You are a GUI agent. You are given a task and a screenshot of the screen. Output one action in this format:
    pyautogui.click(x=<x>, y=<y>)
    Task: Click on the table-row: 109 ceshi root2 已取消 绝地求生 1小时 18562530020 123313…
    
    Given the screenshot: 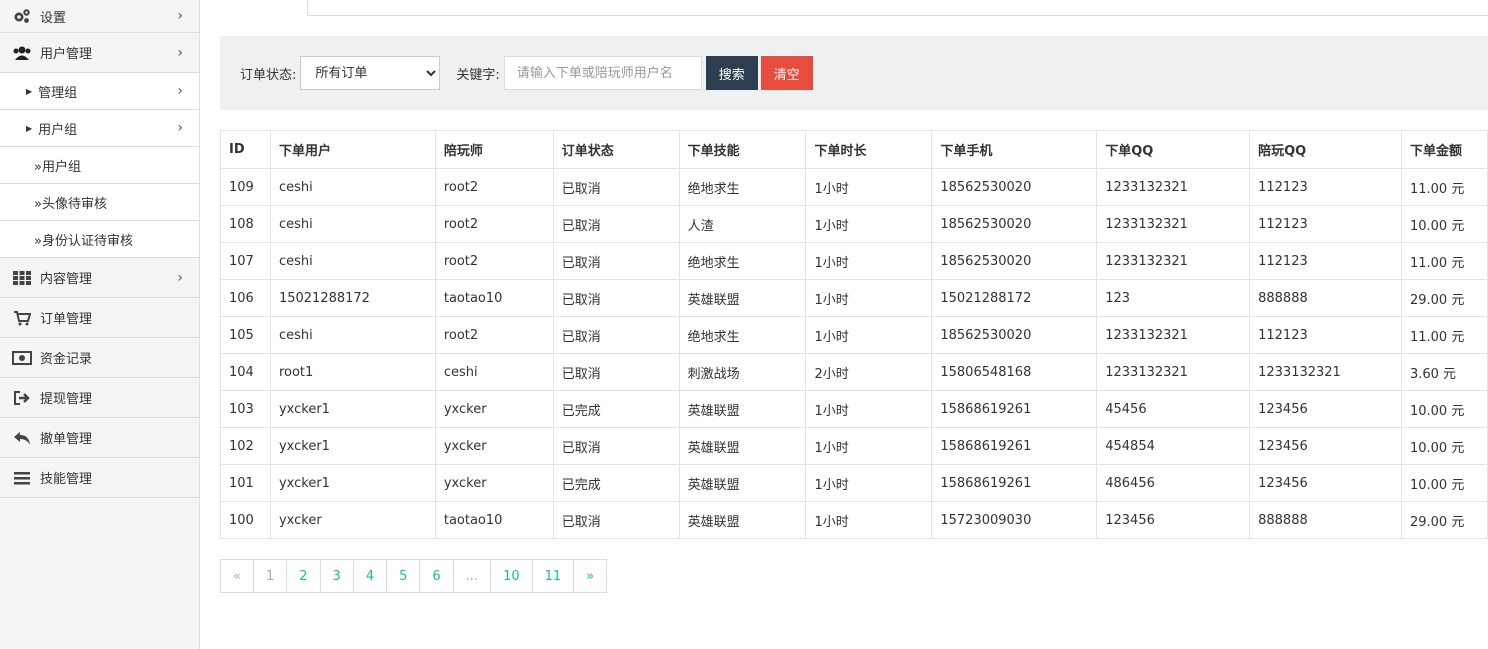 What is the action you would take?
    pyautogui.click(x=854, y=187)
    